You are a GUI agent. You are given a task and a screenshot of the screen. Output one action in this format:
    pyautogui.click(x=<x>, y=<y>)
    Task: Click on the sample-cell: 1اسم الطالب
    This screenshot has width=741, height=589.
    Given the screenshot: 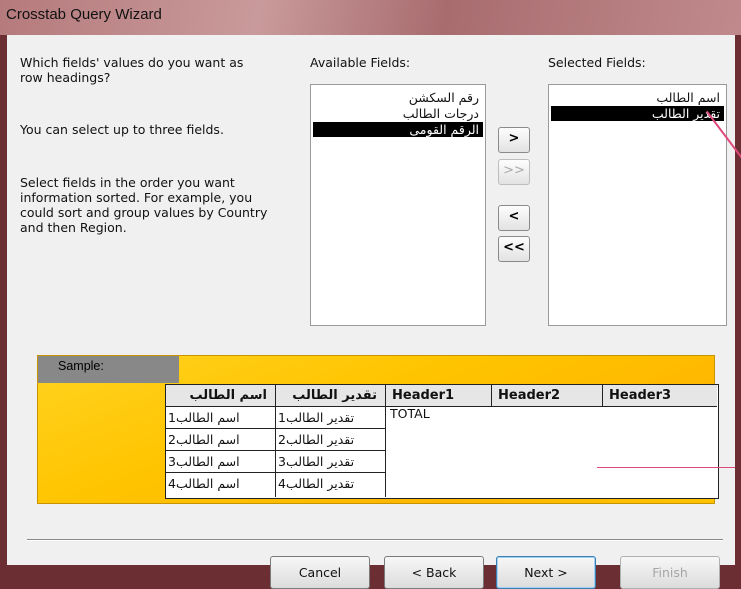 What is the action you would take?
    pyautogui.click(x=221, y=418)
    